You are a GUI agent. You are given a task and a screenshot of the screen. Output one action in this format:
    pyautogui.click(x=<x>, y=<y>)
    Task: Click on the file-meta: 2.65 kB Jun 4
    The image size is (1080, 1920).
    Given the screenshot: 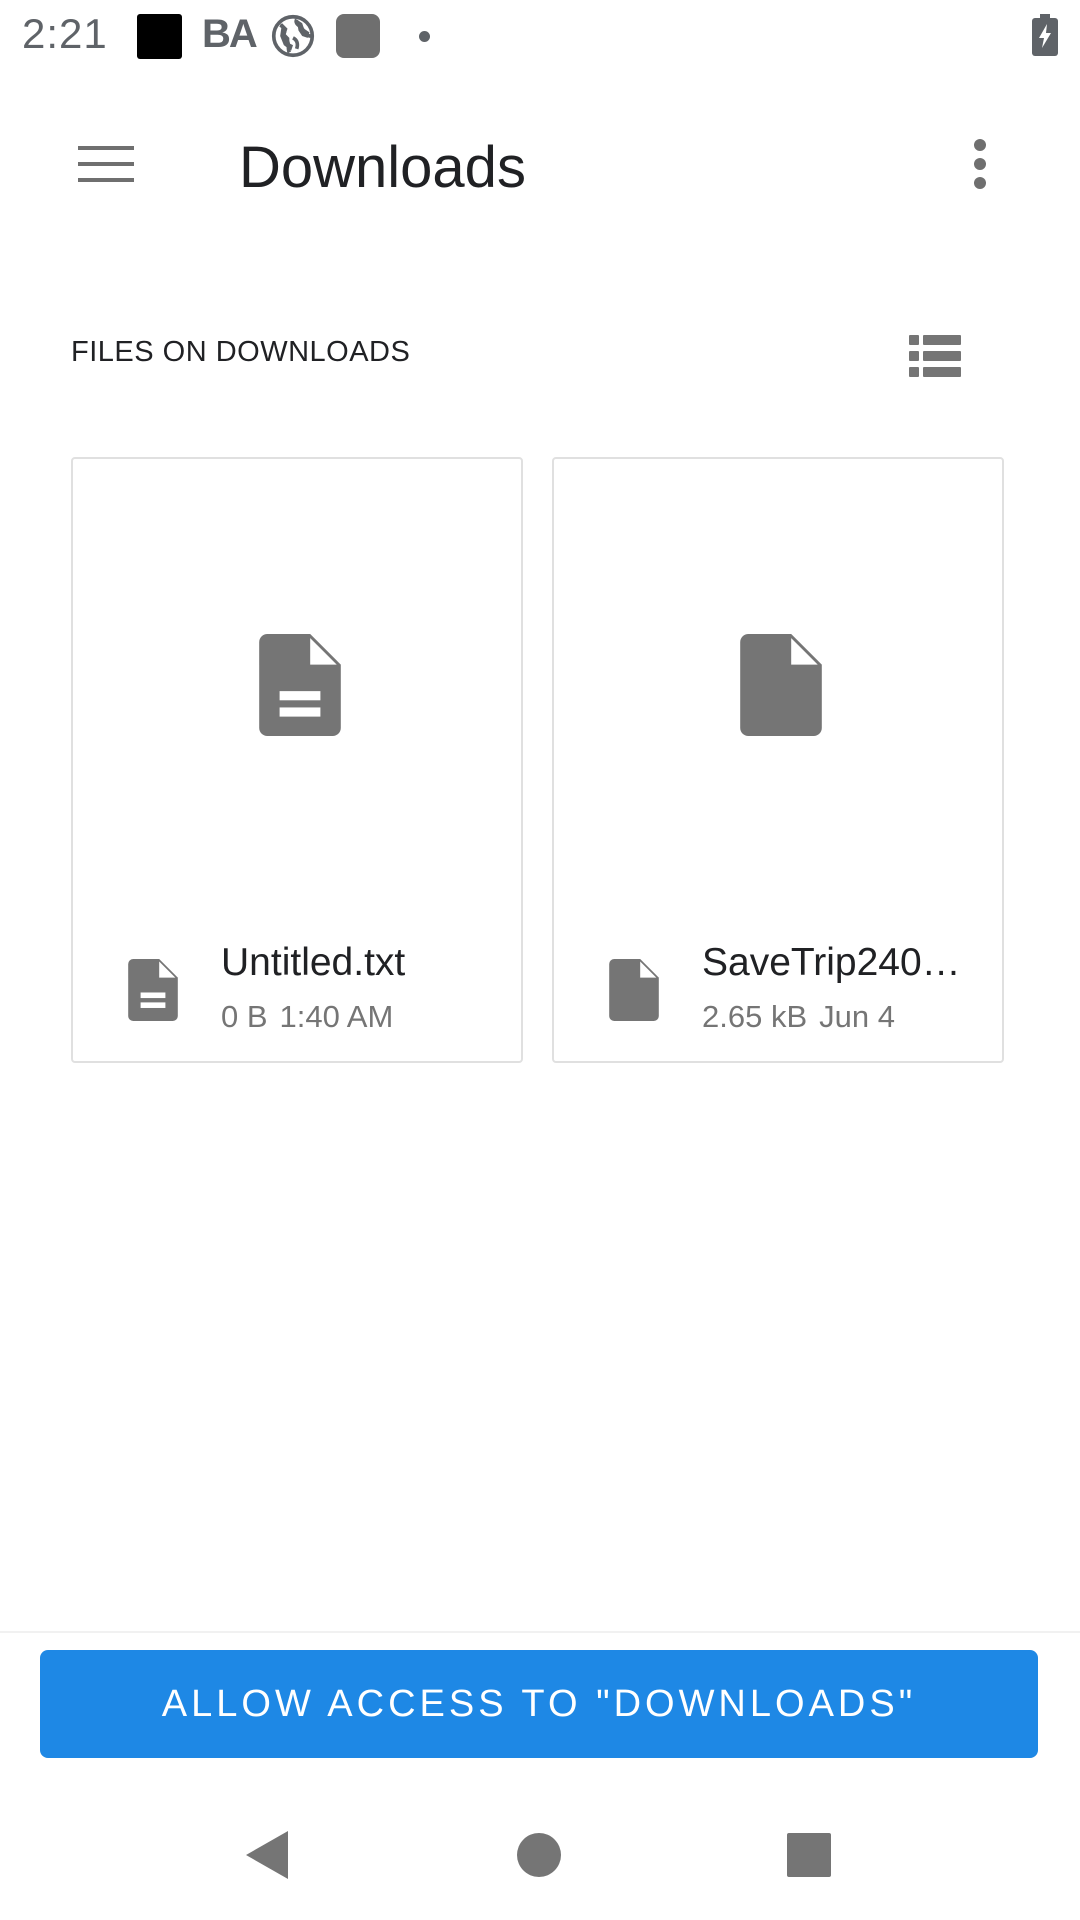 What is the action you would take?
    pyautogui.click(x=798, y=1017)
    